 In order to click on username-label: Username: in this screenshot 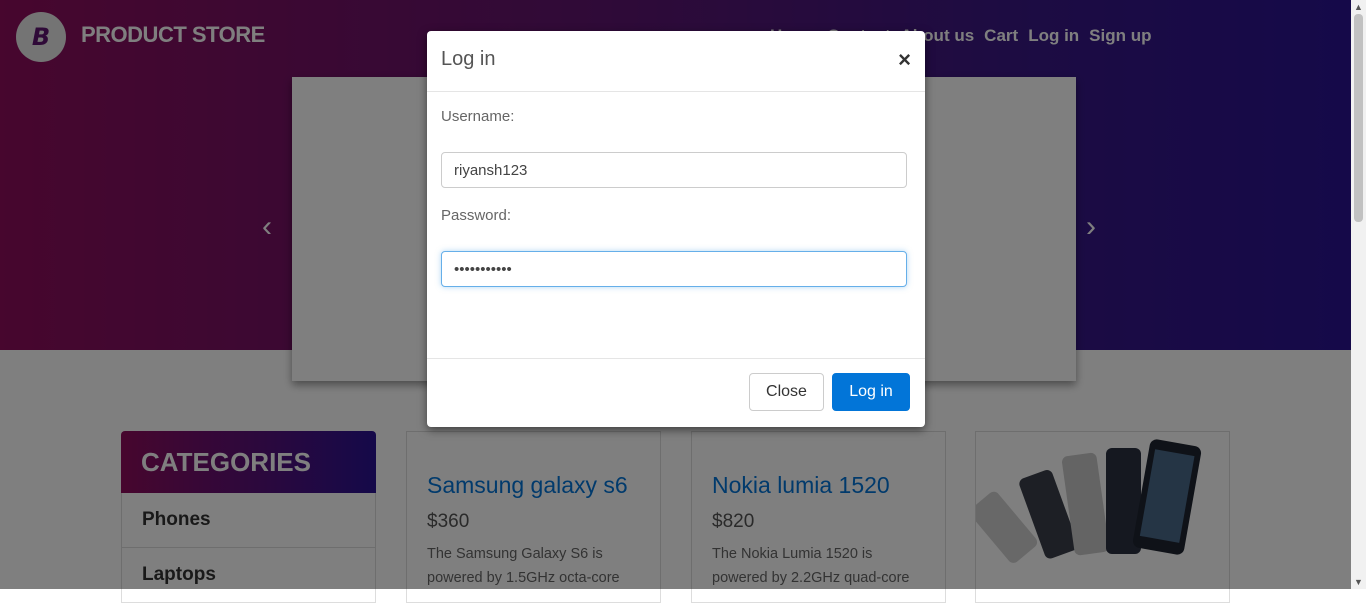, I will do `click(478, 116)`.